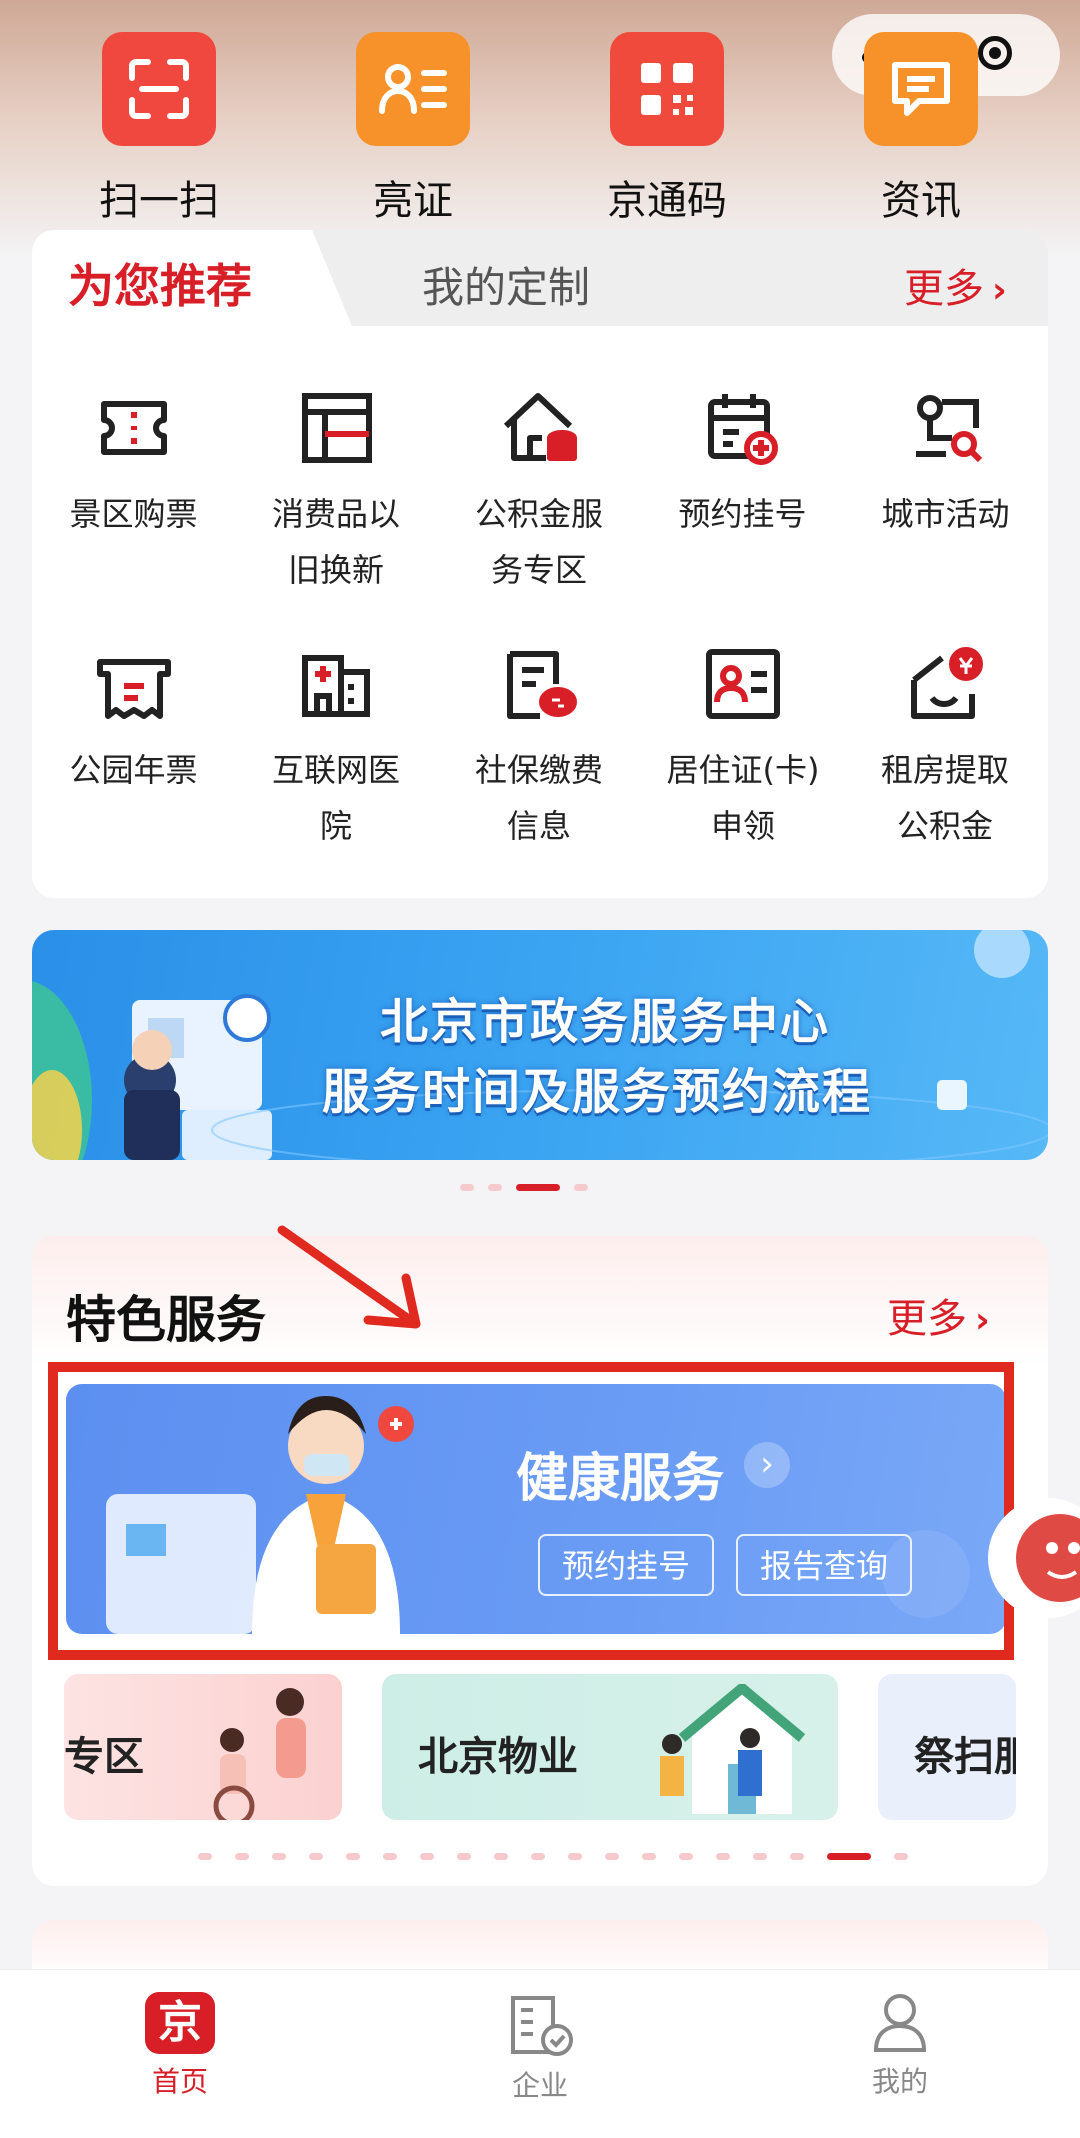 The image size is (1080, 2138). What do you see at coordinates (335, 686) in the screenshot?
I see `hospital-icon` at bounding box center [335, 686].